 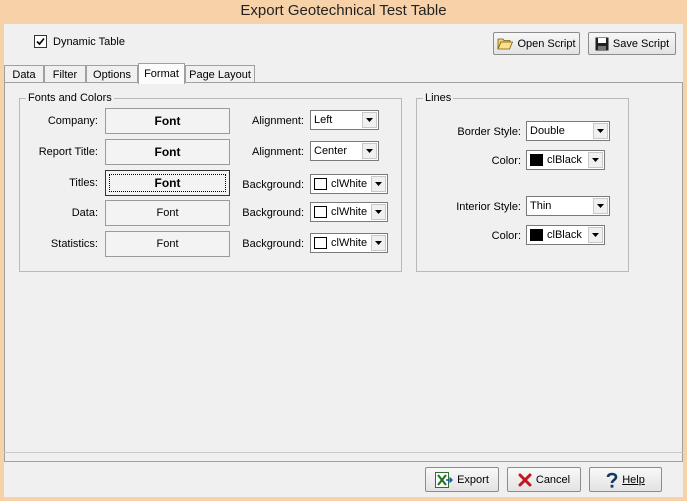 I want to click on border-color-select: clBlack, so click(x=565, y=160).